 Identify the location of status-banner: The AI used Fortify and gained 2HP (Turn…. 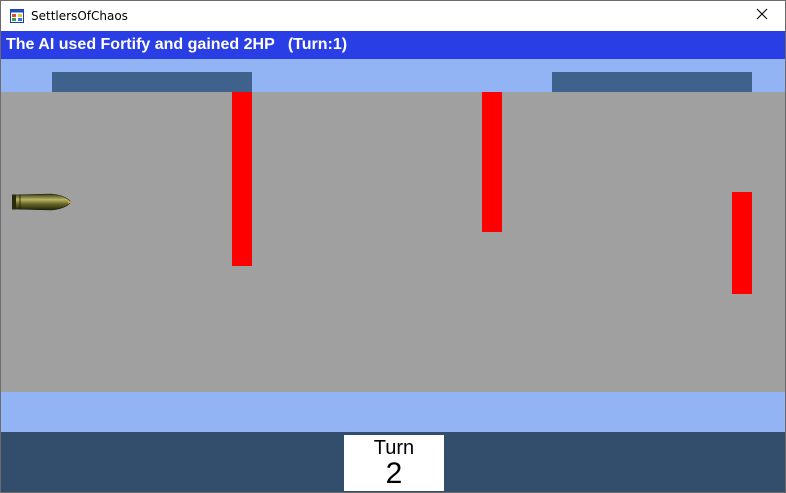
(393, 45).